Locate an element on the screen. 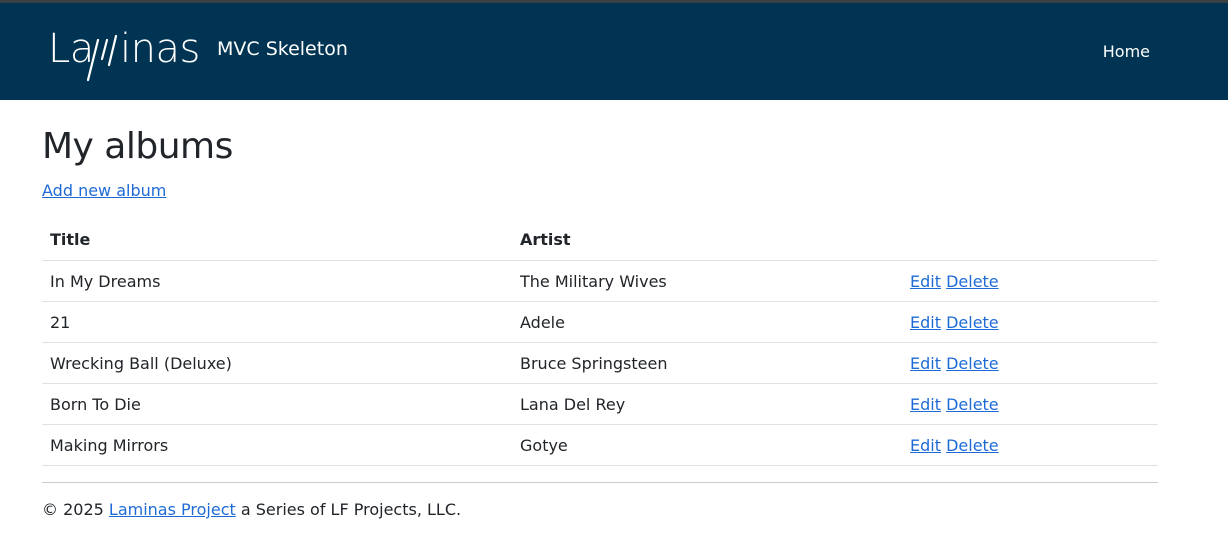  brand-link: La inas MVC Skeleton is located at coordinates (198, 54).